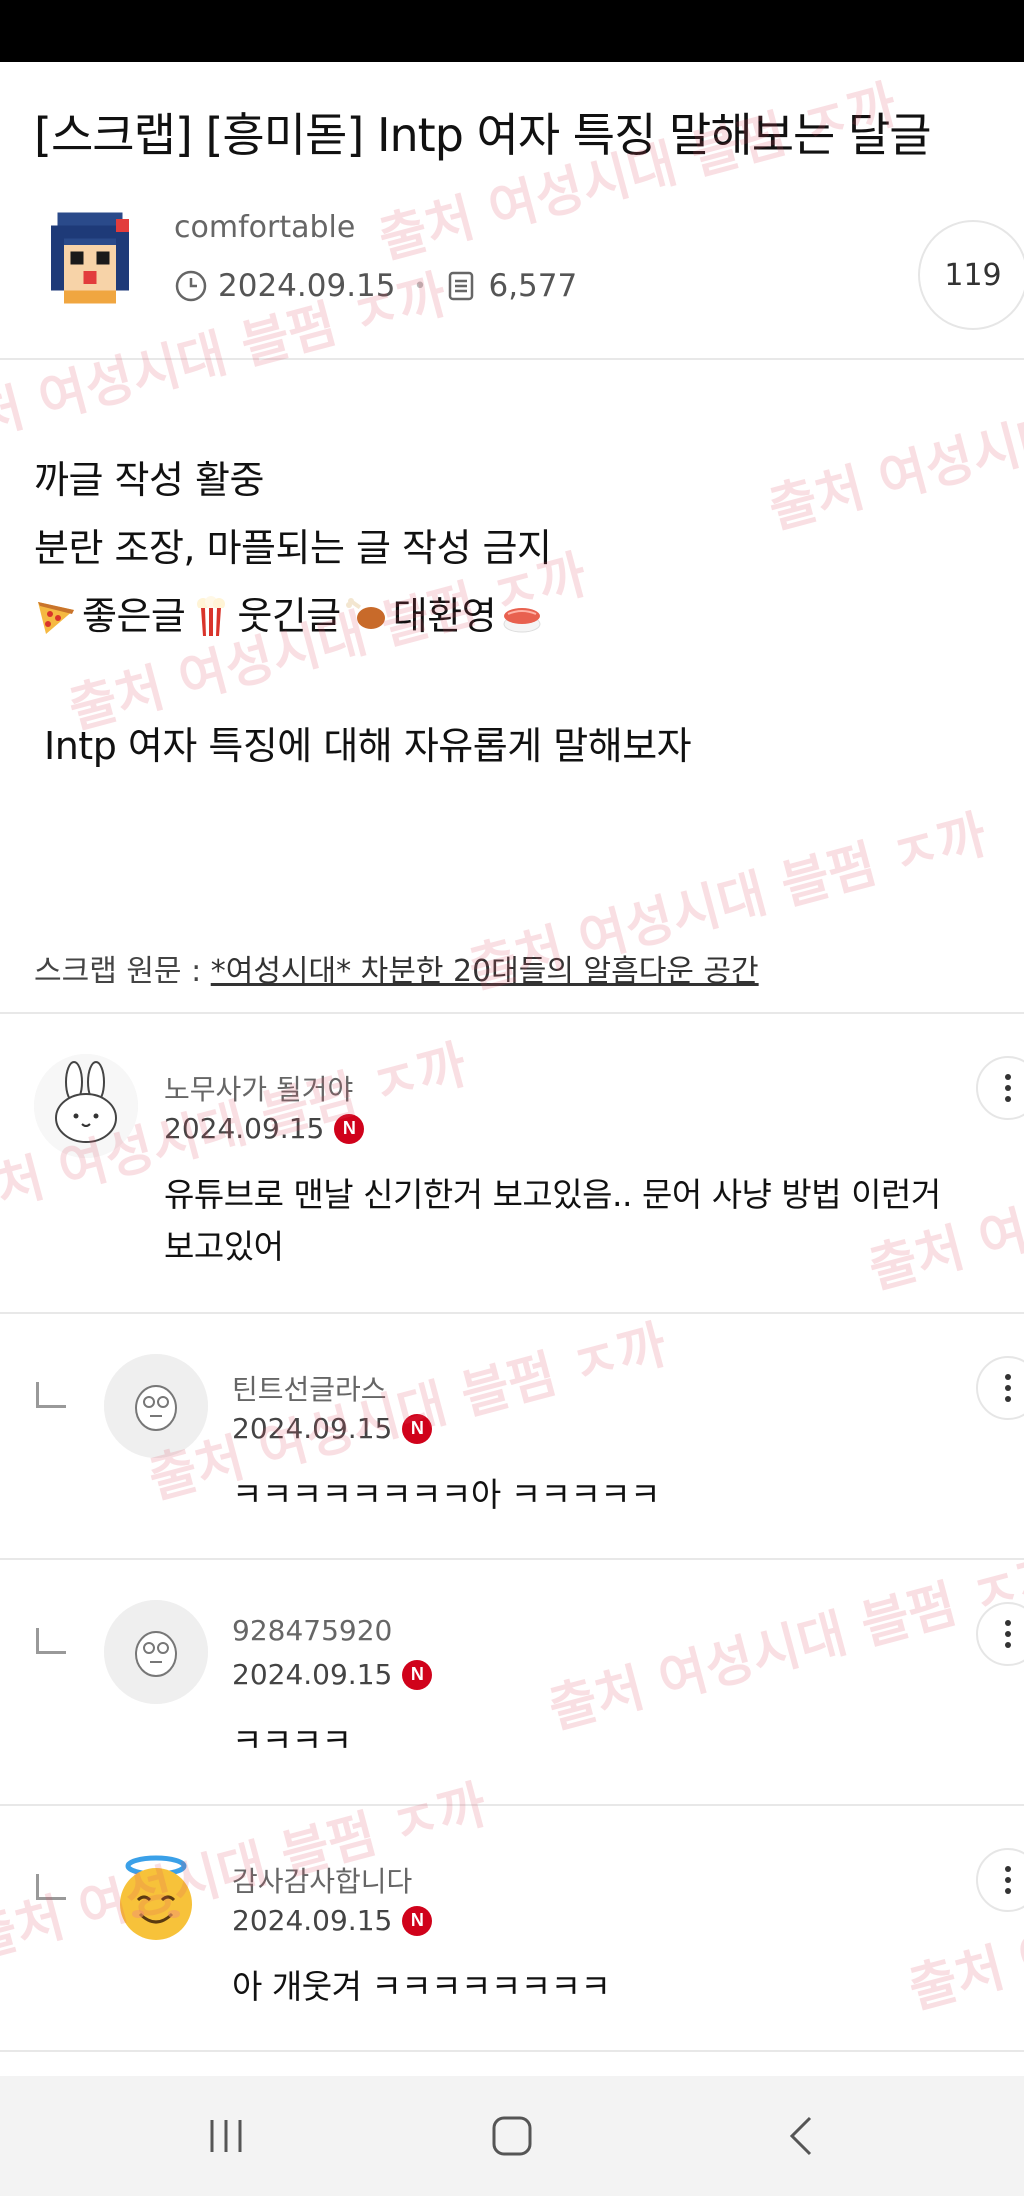 Image resolution: width=1024 pixels, height=2196 pixels. I want to click on body-line-1: 까글 작성 활중, so click(149, 480).